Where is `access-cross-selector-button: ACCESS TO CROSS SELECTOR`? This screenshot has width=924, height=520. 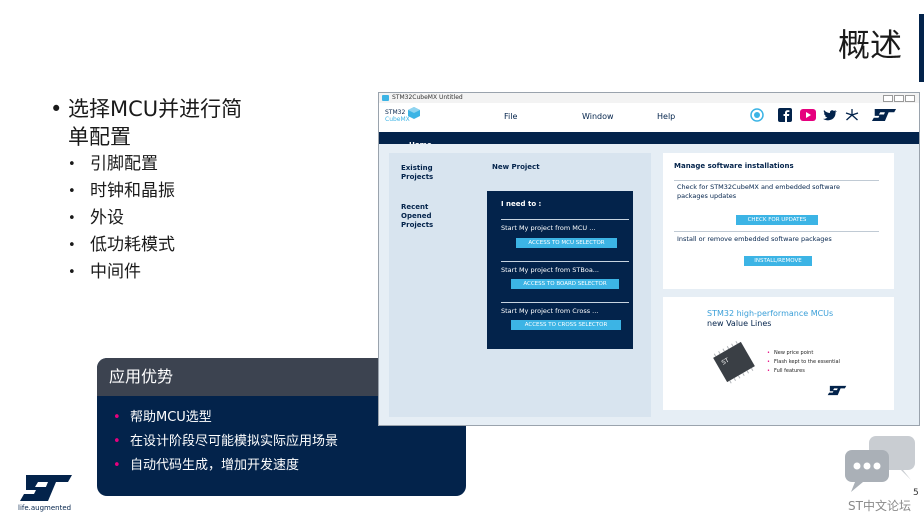
access-cross-selector-button: ACCESS TO CROSS SELECTOR is located at coordinates (566, 325).